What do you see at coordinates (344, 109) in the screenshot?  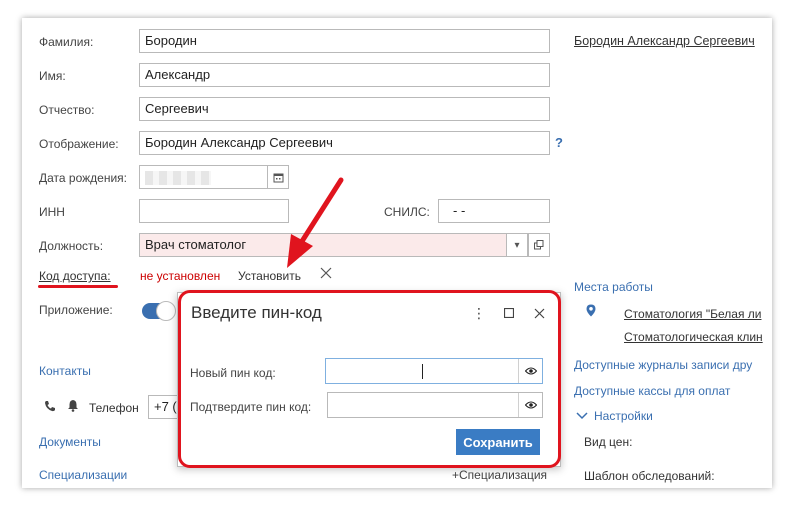 I see `patronymic-input: Сергеевич` at bounding box center [344, 109].